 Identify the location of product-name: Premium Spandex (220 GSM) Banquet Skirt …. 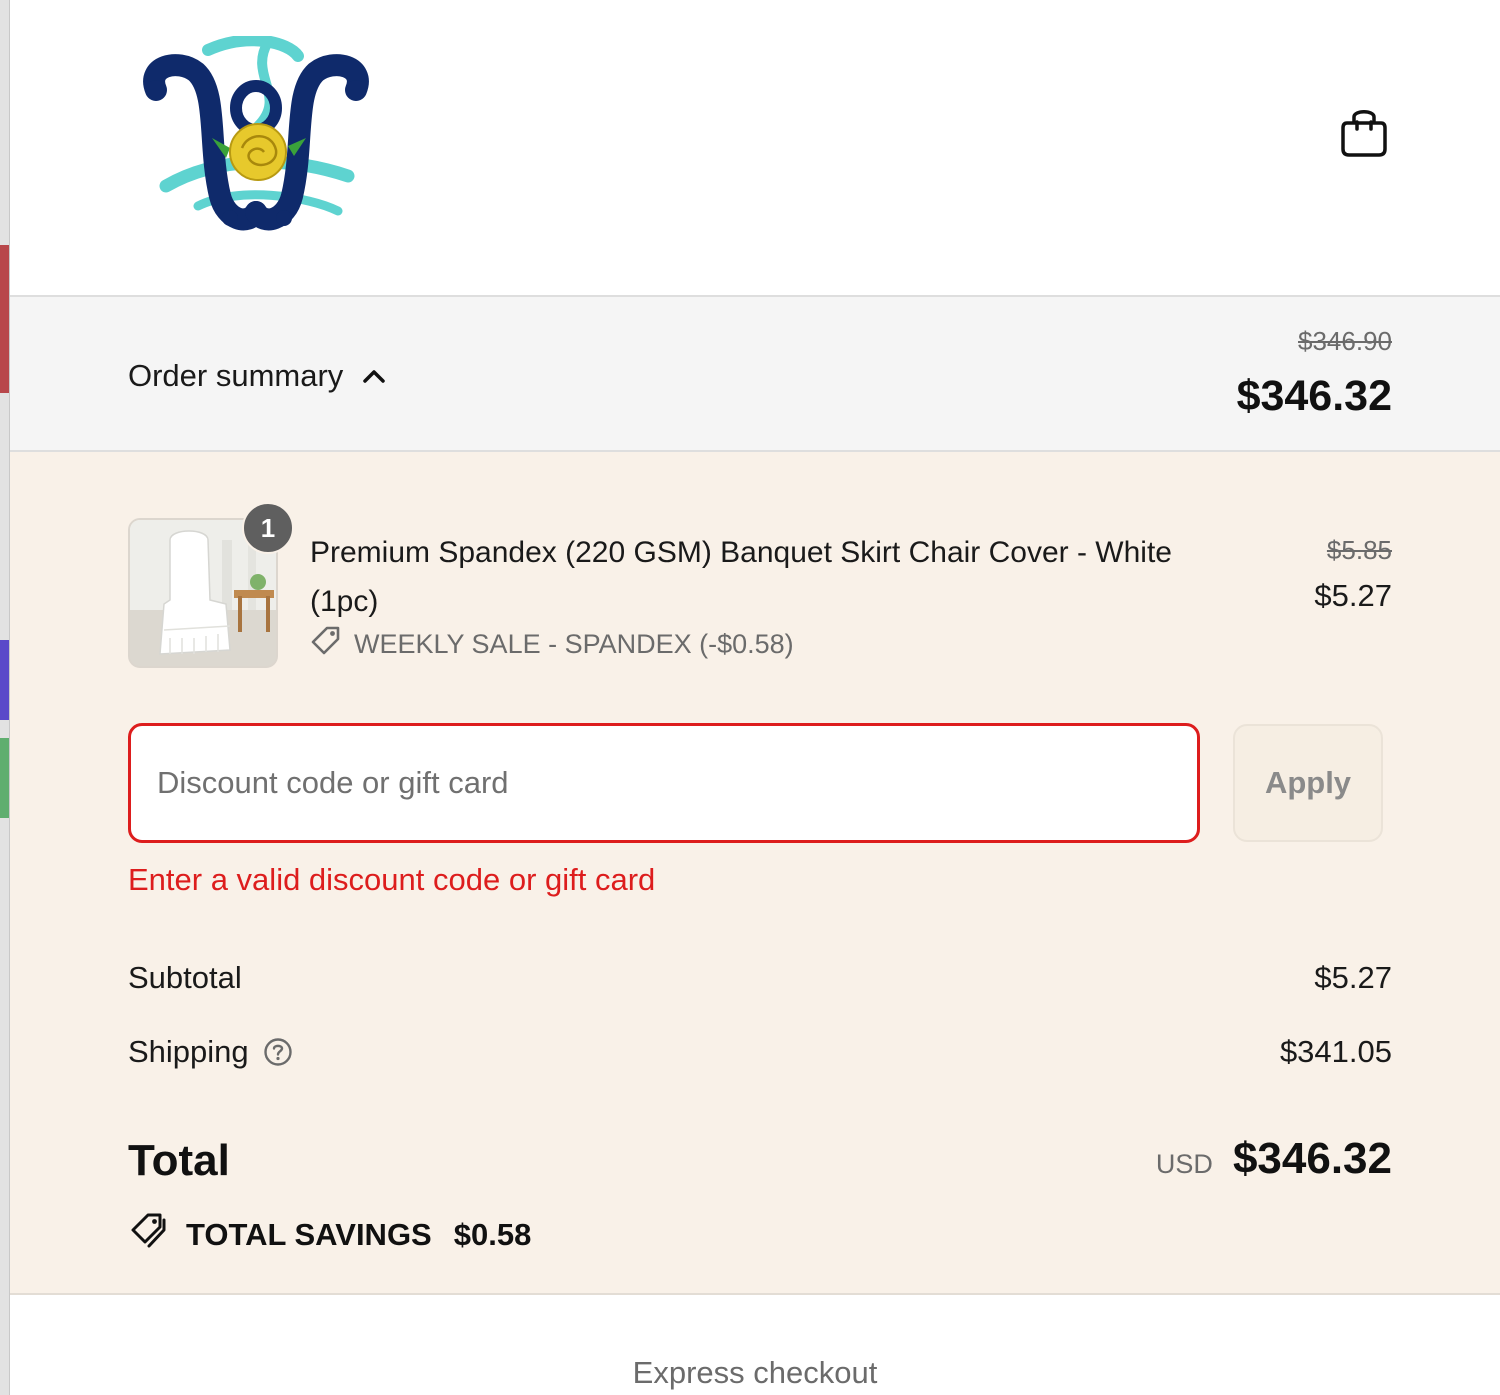
(741, 577).